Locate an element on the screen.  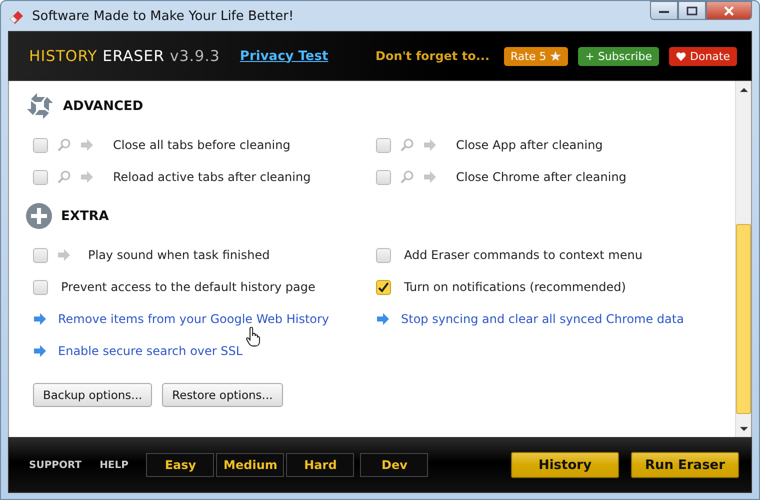
section-title: EXTRA is located at coordinates (85, 216).